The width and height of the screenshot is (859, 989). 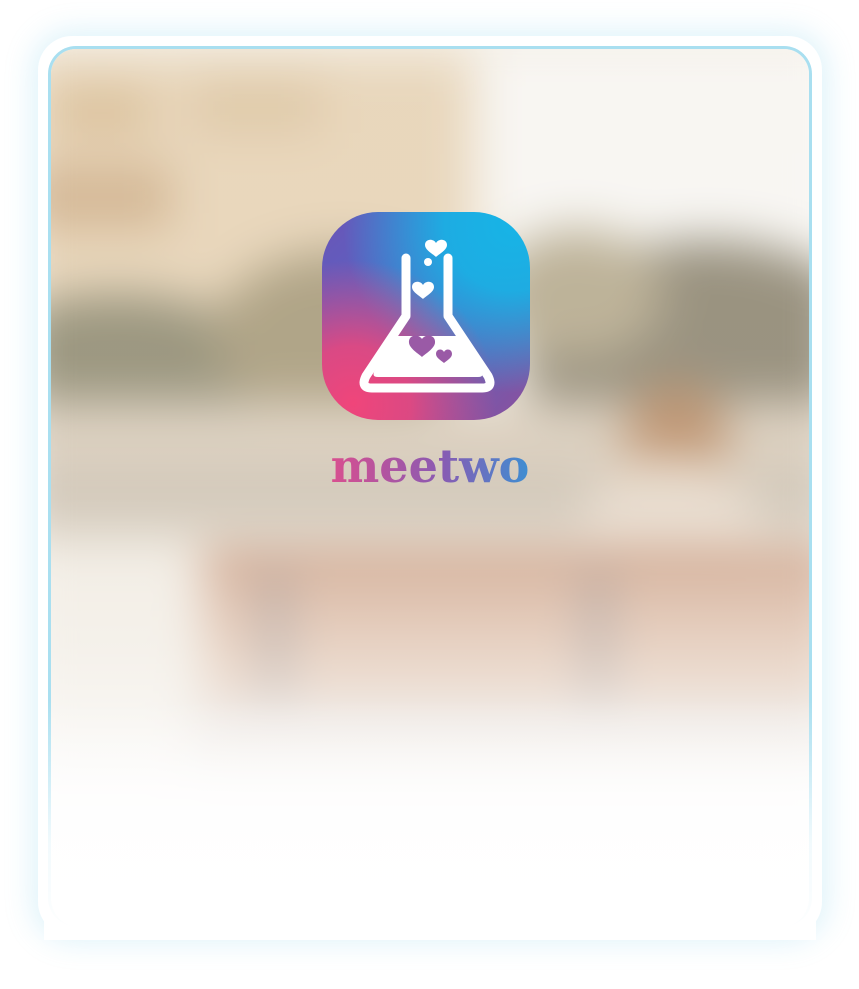 I want to click on flask-hearts-icon, so click(x=427, y=316).